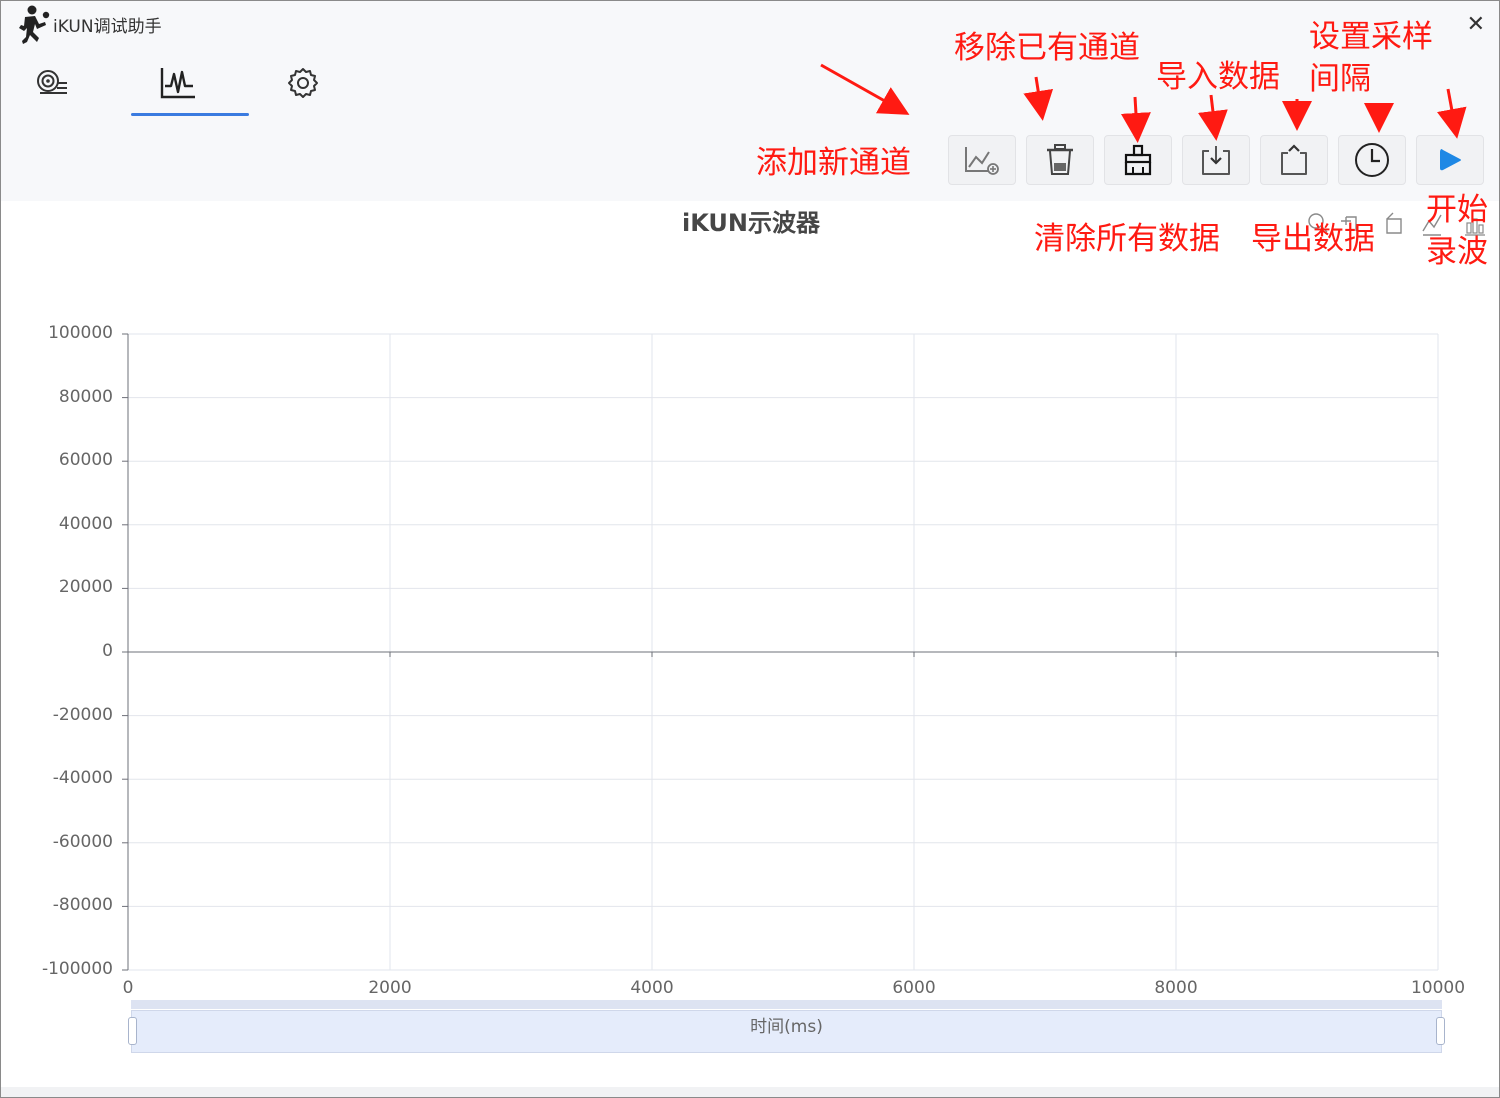 The height and width of the screenshot is (1098, 1500). I want to click on annotation-export-data: 导出数据, so click(1313, 239).